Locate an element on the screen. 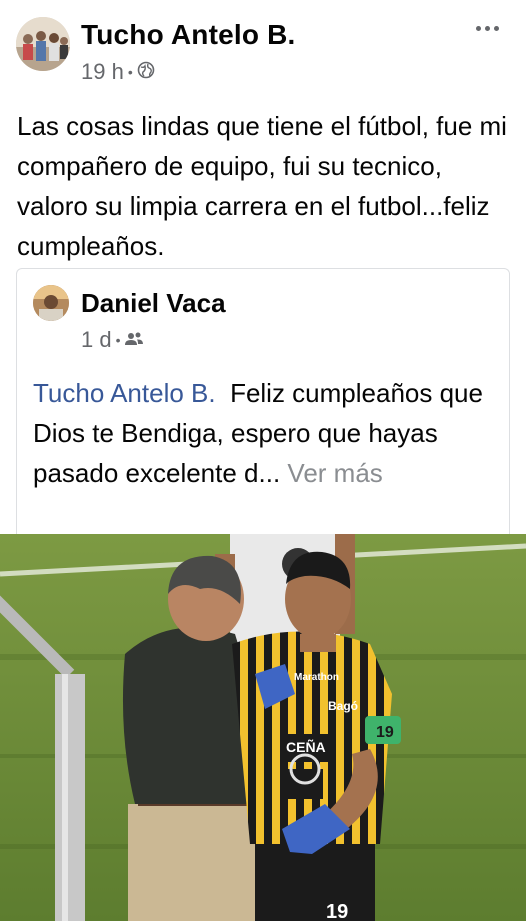  jersey-sponsor-2: Bagó is located at coordinates (343, 706).